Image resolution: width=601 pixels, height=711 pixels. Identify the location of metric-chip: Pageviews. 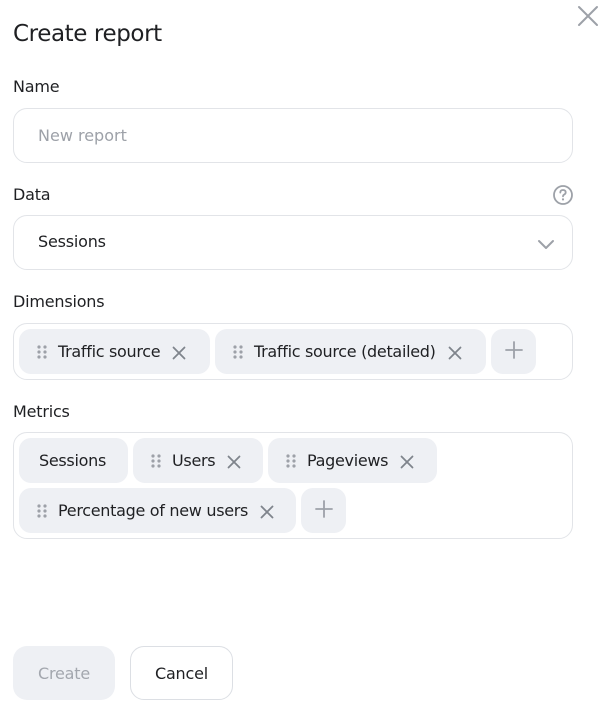
(352, 460).